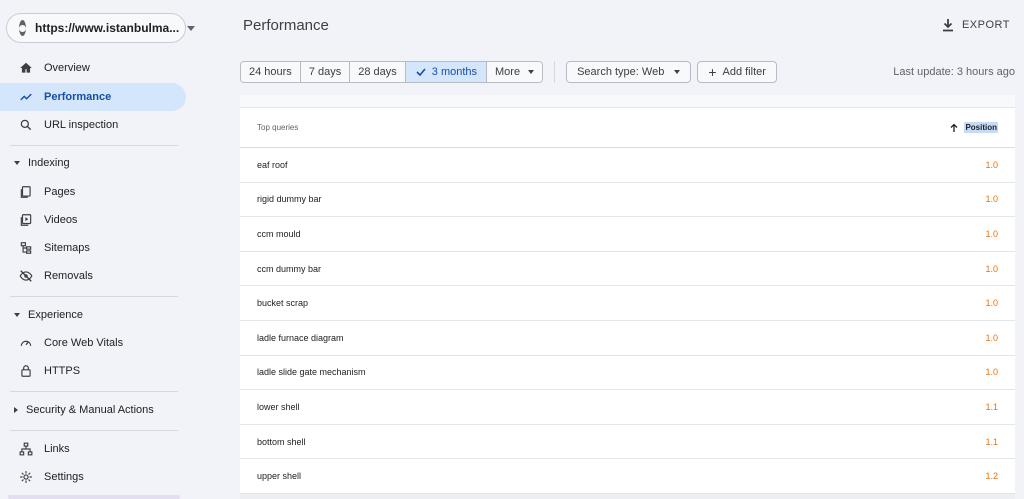 This screenshot has height=499, width=1024. What do you see at coordinates (991, 476) in the screenshot?
I see `position-cell: 1.2` at bounding box center [991, 476].